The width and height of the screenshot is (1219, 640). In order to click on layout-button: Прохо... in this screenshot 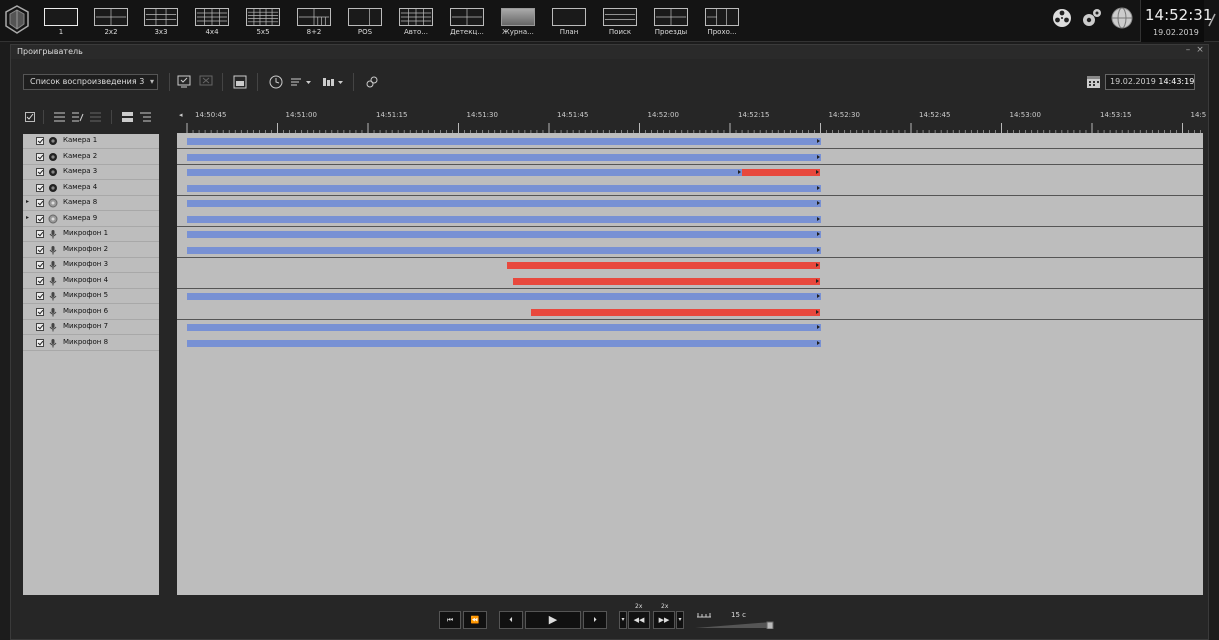, I will do `click(722, 22)`.